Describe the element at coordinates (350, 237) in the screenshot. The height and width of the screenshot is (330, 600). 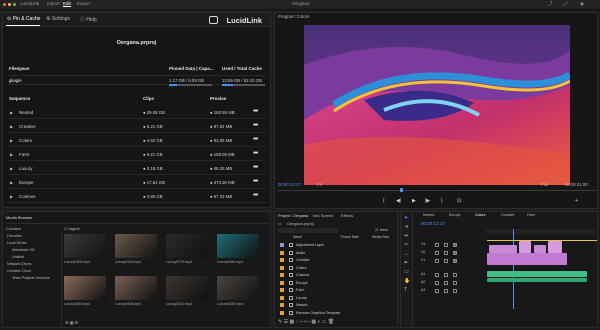
I see `column-frame-rate: Frame Rate` at that location.